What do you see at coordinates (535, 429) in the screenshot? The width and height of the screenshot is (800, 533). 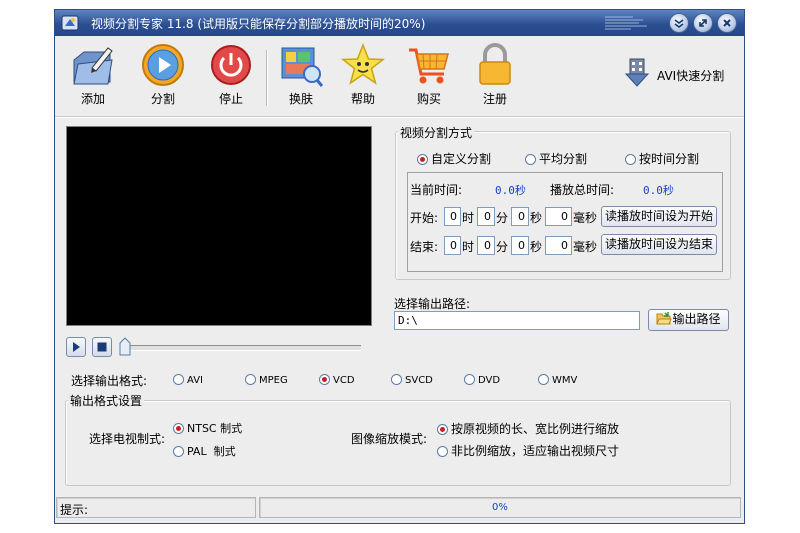 I see `radio-label: 按原视频的长、宽比例进行缩放` at bounding box center [535, 429].